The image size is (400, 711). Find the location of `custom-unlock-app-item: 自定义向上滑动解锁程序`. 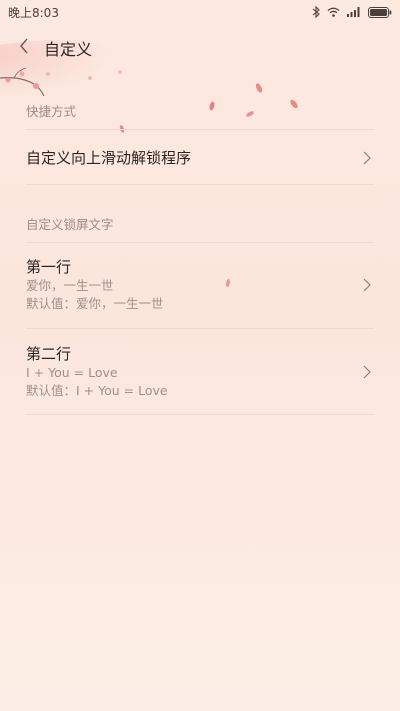

custom-unlock-app-item: 自定义向上滑动解锁程序 is located at coordinates (200, 158).